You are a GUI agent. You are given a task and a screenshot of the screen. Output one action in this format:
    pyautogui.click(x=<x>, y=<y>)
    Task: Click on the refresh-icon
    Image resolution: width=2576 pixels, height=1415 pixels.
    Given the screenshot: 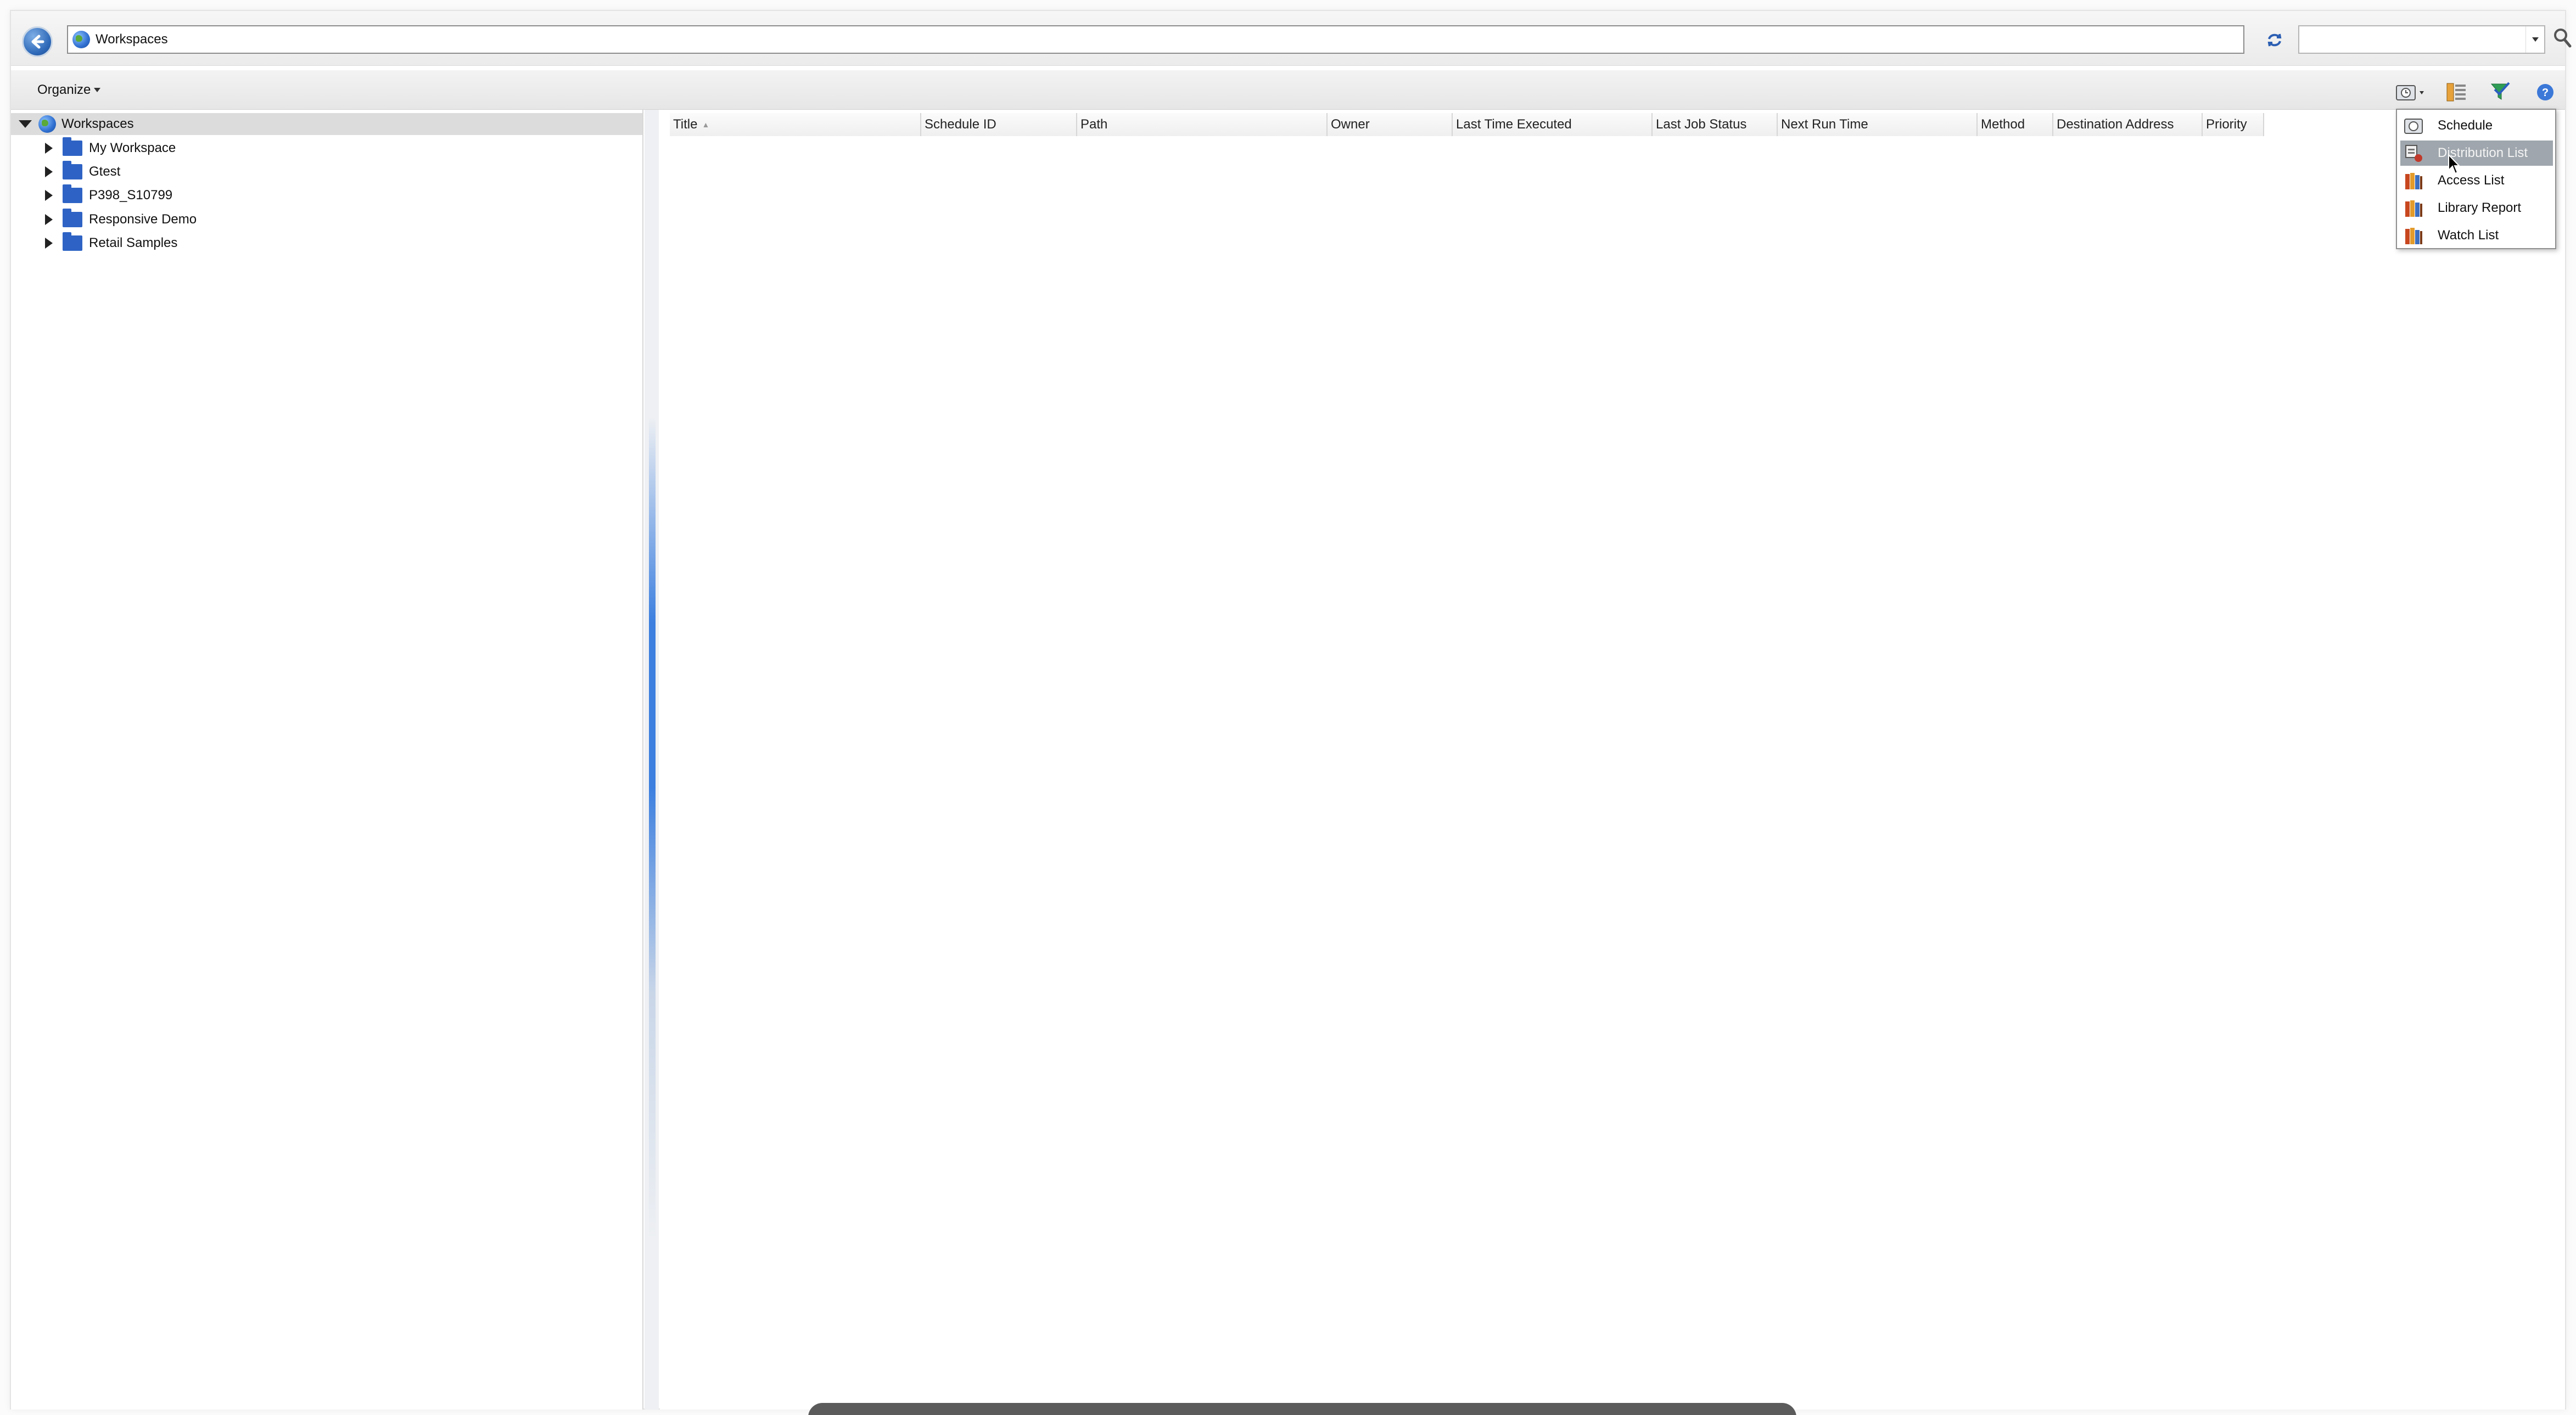 What is the action you would take?
    pyautogui.click(x=2274, y=40)
    